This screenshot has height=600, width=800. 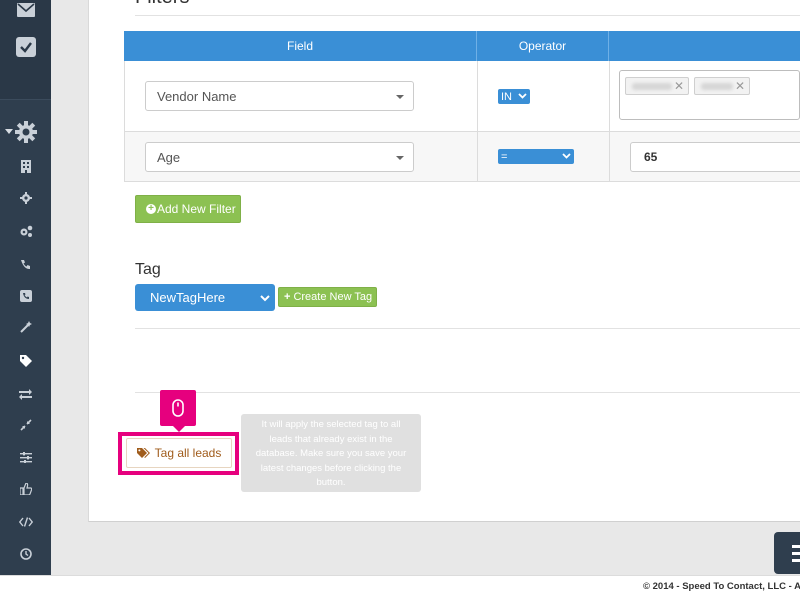 I want to click on operator-select-value: IN, so click(x=506, y=96).